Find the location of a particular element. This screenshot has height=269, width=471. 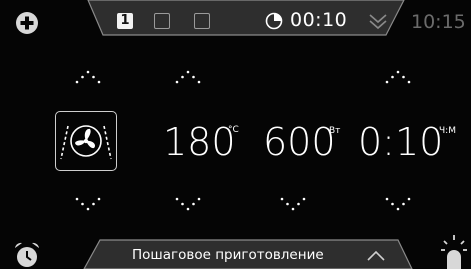

step-cooking-label: Пошаговое приготовление is located at coordinates (228, 255).